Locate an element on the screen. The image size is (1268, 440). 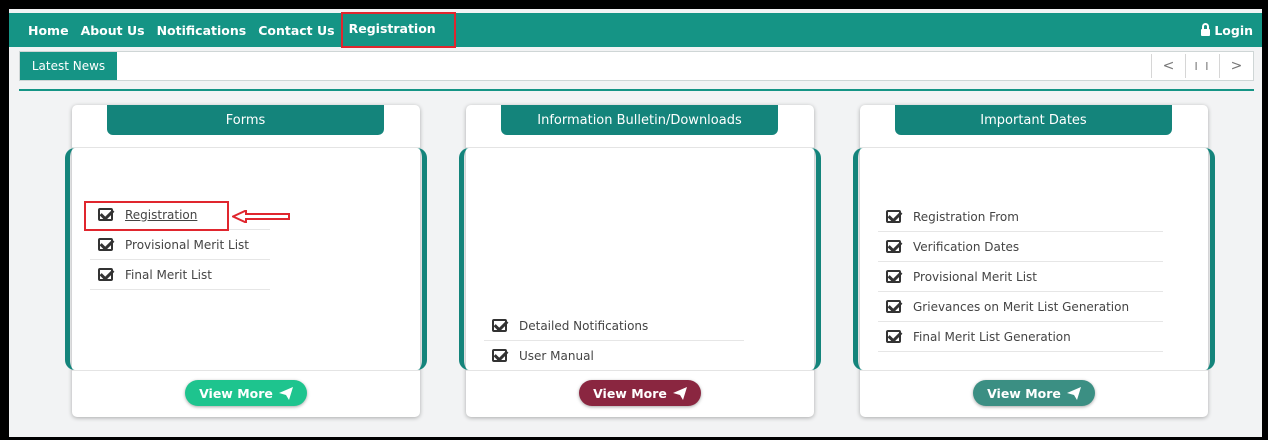
item-label: Grievances on Merit List Generation is located at coordinates (1021, 306).